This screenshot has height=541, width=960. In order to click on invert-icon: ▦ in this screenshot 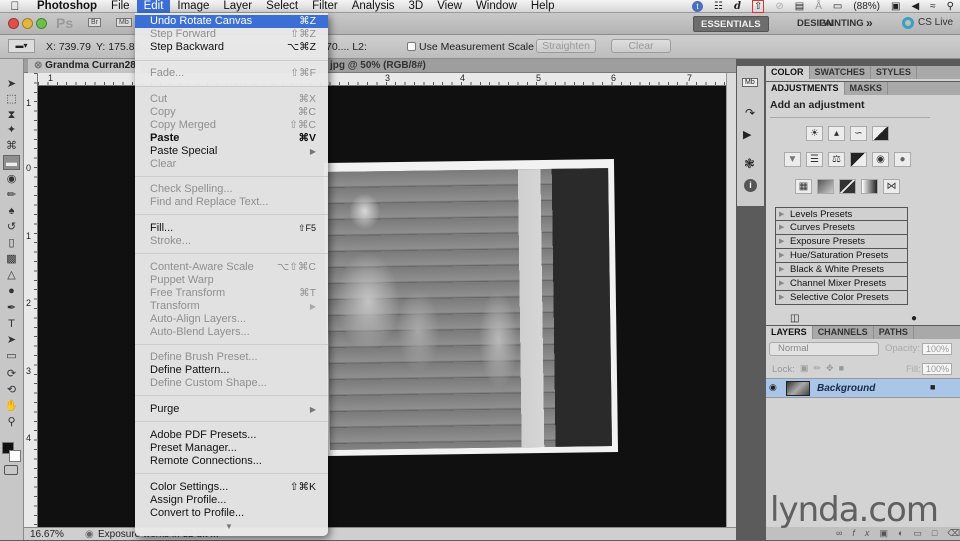, I will do `click(803, 186)`.